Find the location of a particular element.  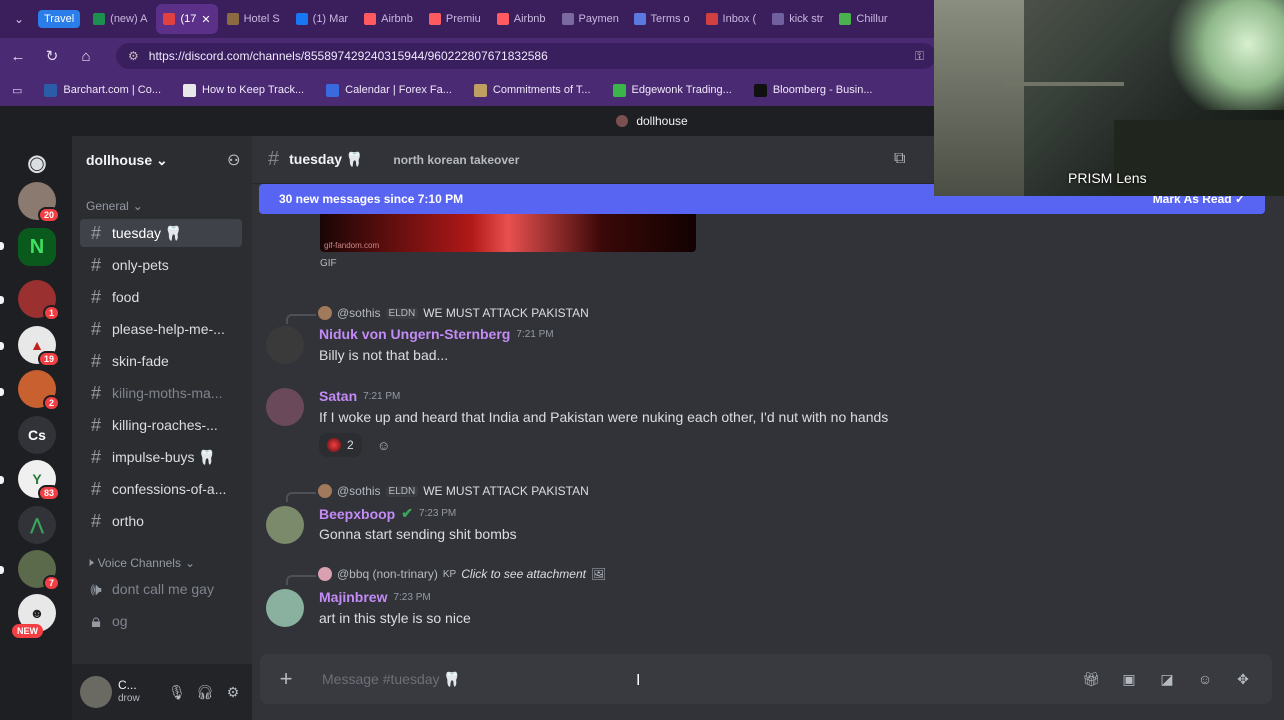

channel-item: # tuesday 🦷 is located at coordinates (161, 233).